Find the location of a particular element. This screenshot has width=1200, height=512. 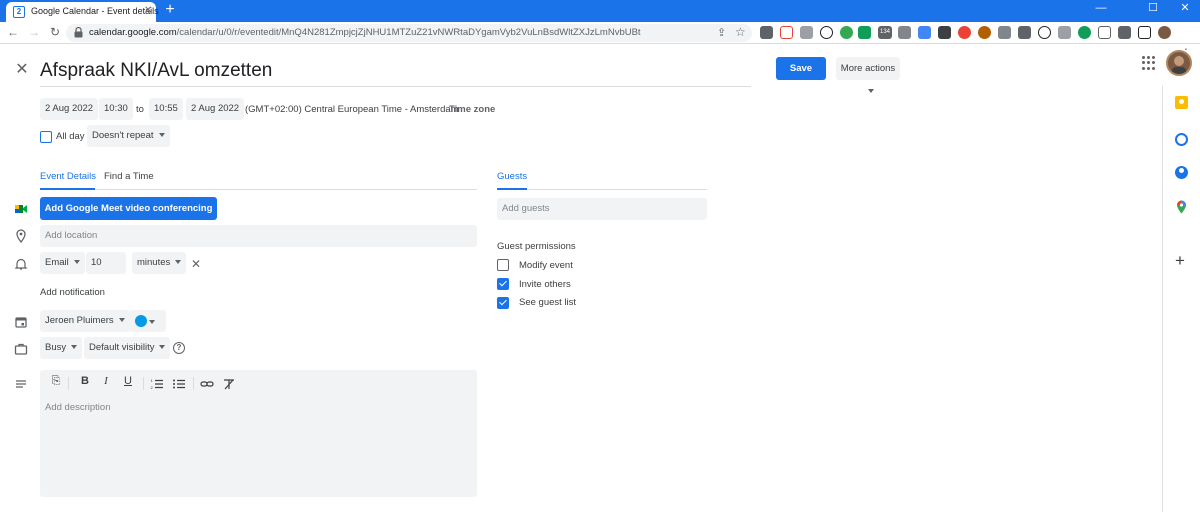

plus-icon: + is located at coordinates (1180, 260).